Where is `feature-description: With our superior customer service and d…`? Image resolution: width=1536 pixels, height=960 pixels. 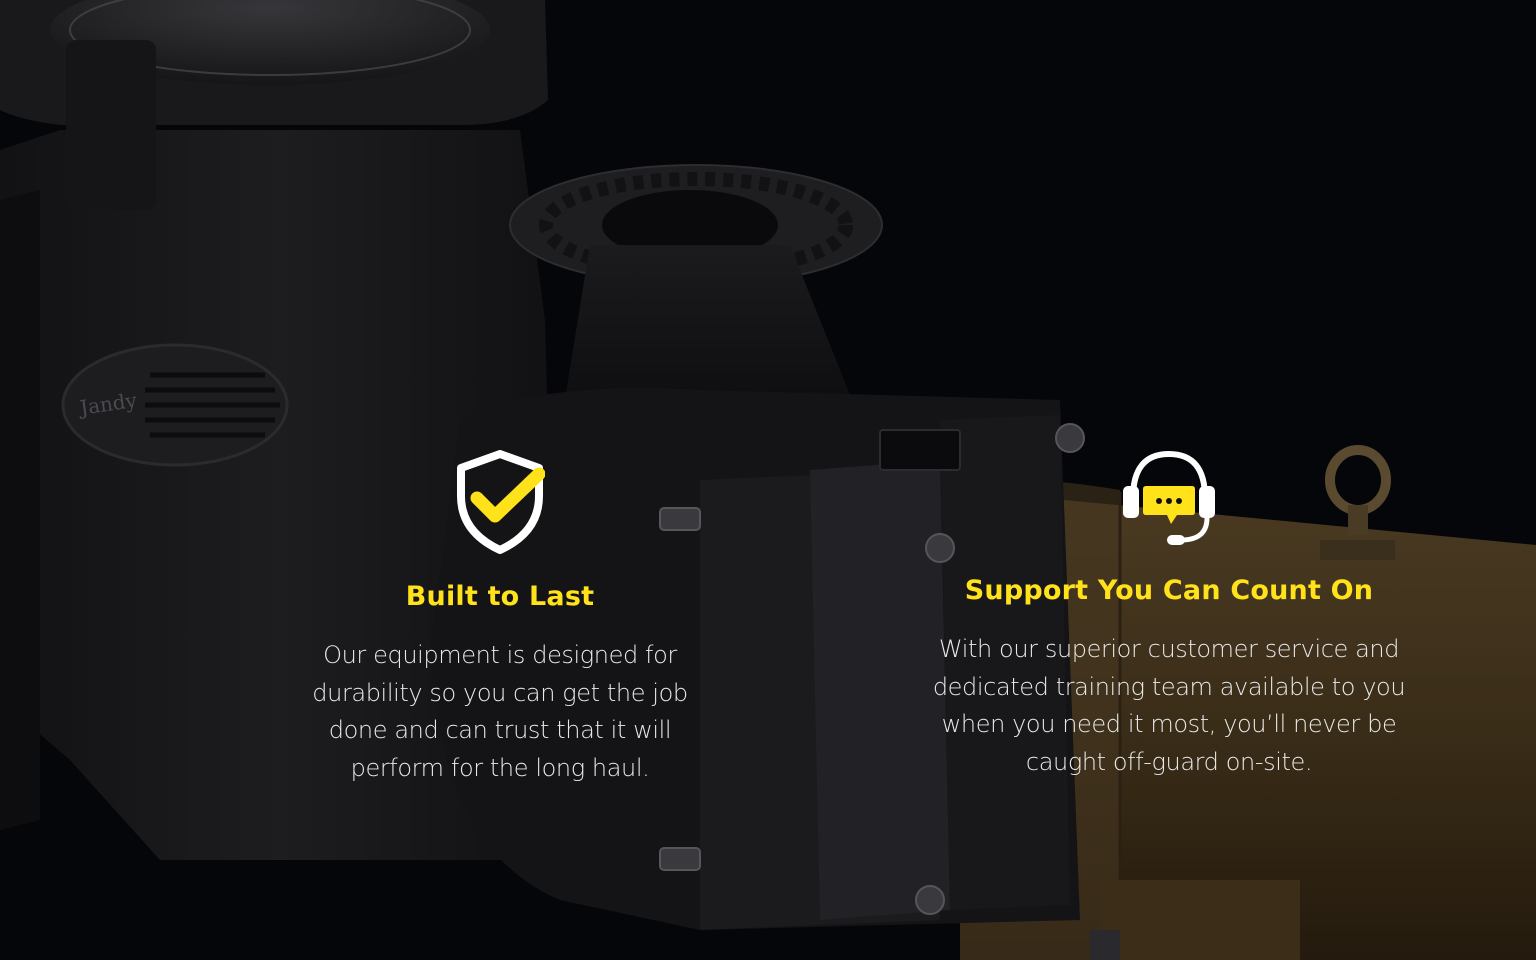
feature-description: With our superior customer service and d… is located at coordinates (1169, 705).